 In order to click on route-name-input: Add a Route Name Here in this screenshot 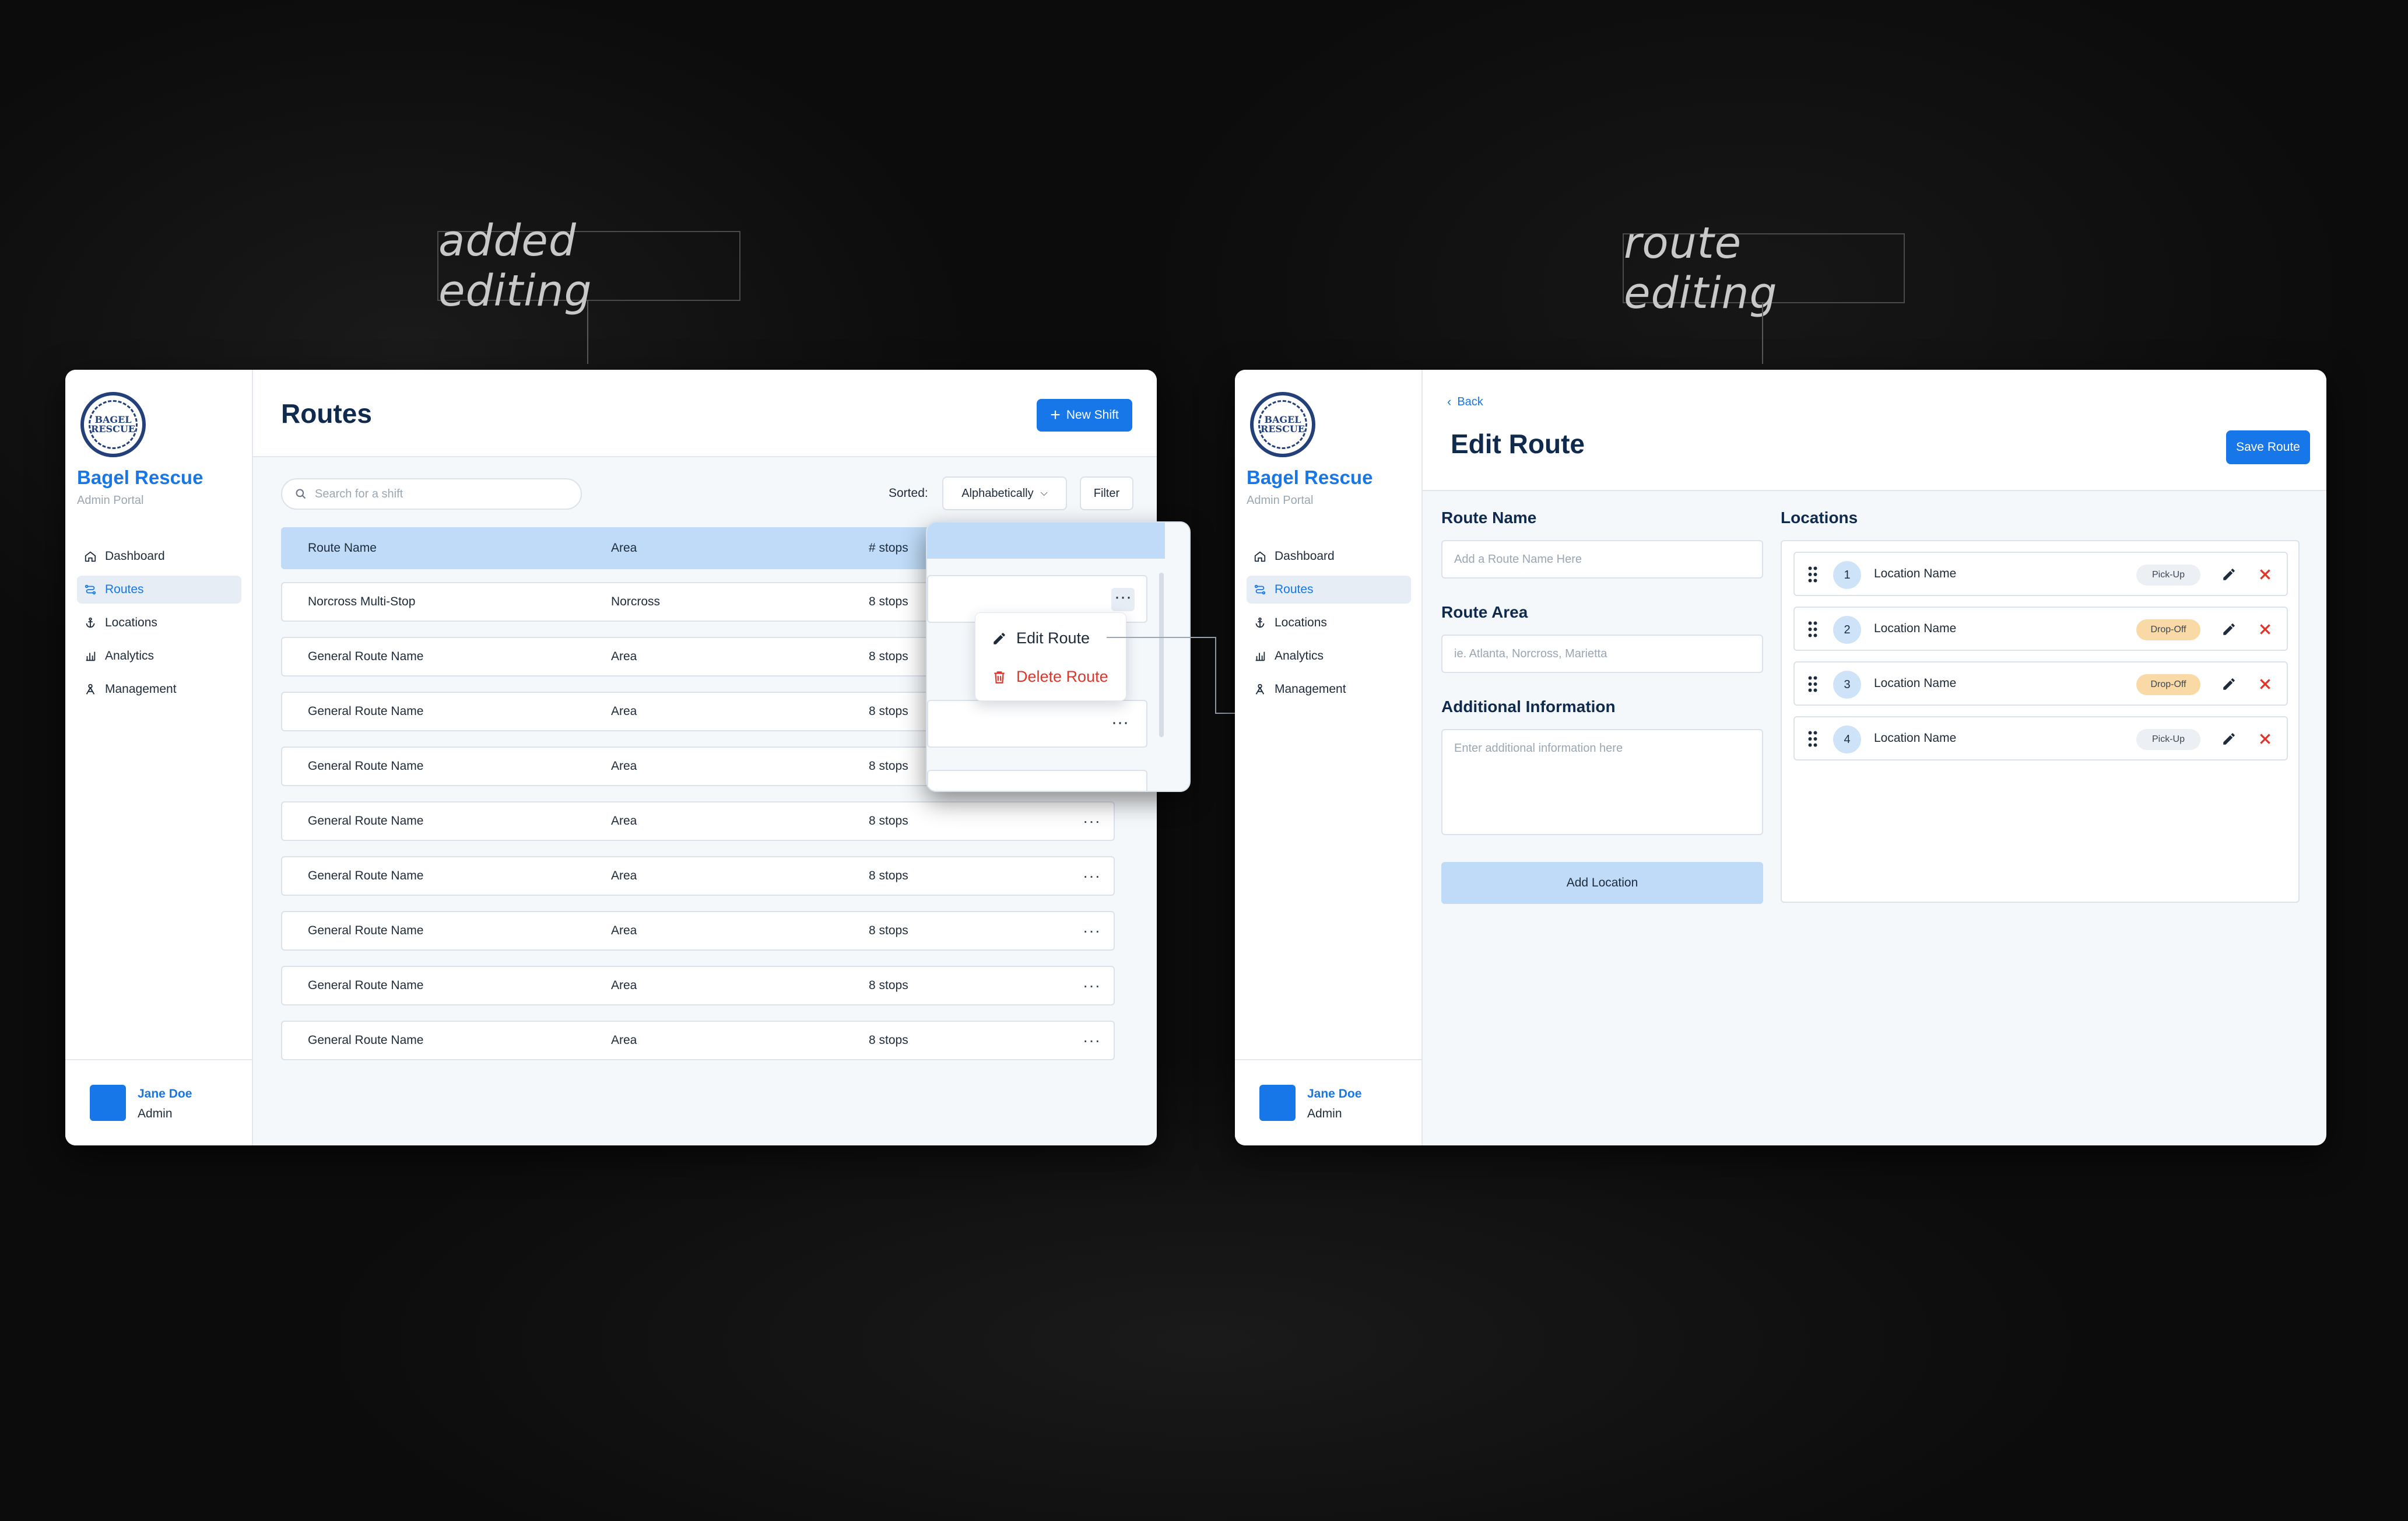, I will do `click(1602, 560)`.